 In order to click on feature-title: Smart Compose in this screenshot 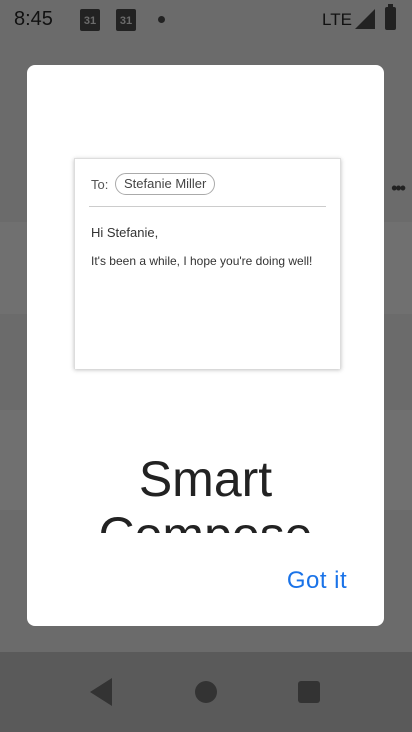, I will do `click(205, 491)`.